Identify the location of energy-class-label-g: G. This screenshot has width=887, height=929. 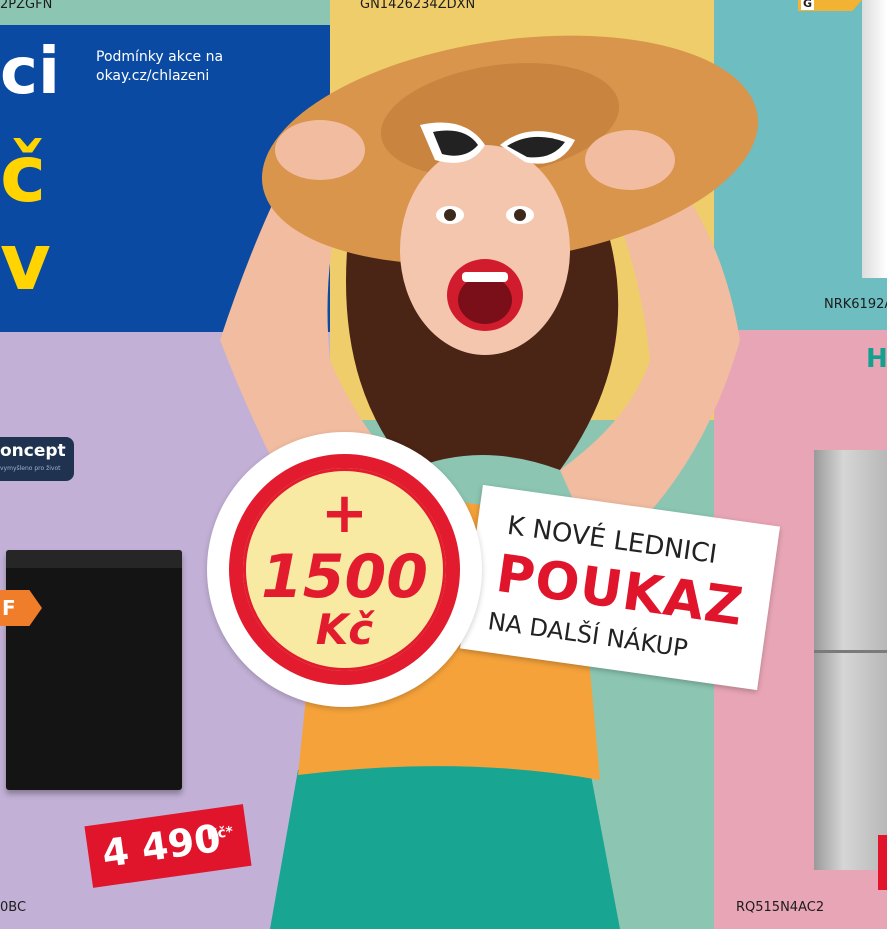
(830, 5).